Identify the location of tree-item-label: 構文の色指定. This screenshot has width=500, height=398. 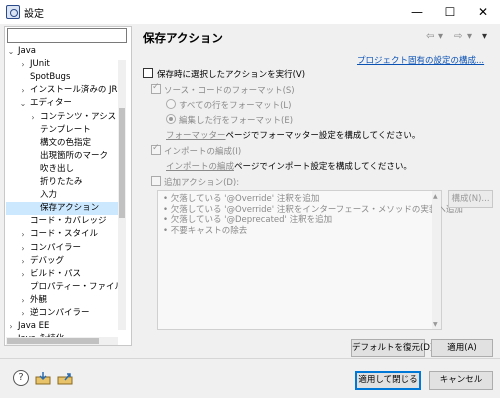
(66, 142).